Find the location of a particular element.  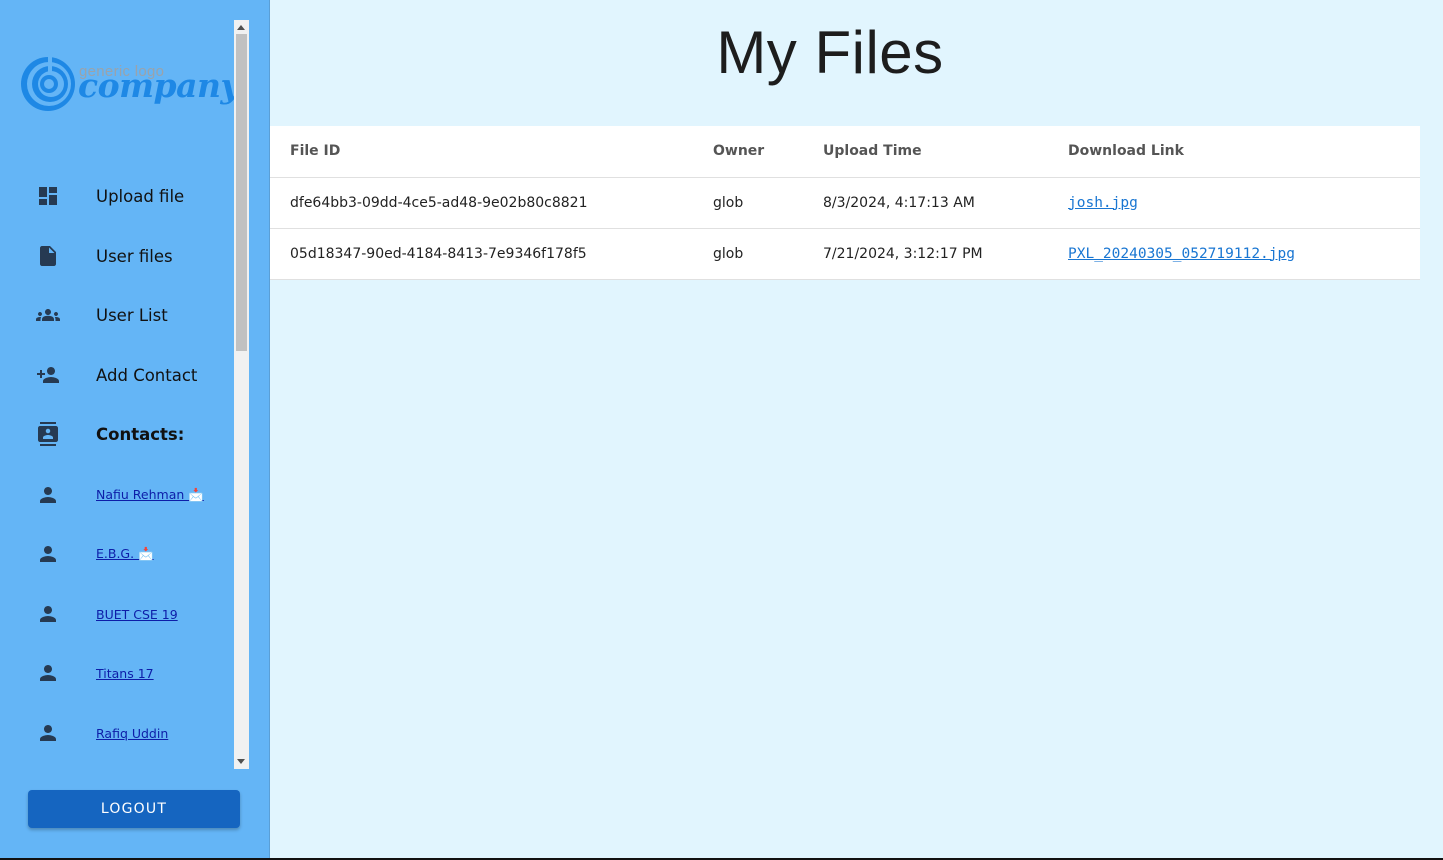

nav-user-files: User files is located at coordinates (117, 256).